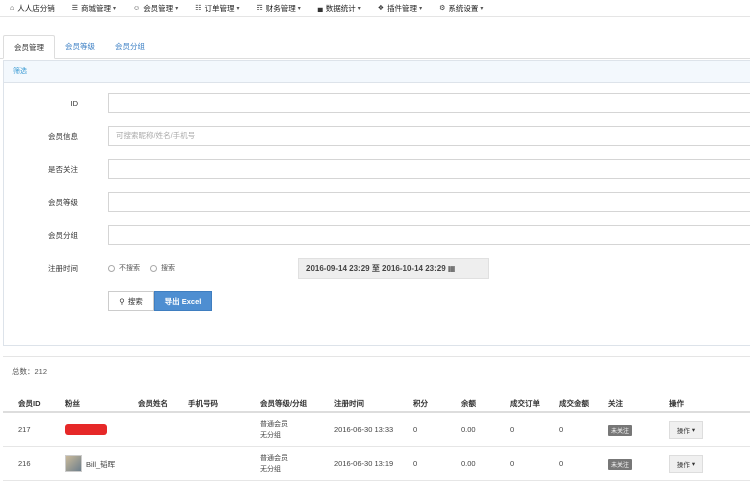  Describe the element at coordinates (219, 8) in the screenshot. I see `nav-label: 订单管理` at that location.